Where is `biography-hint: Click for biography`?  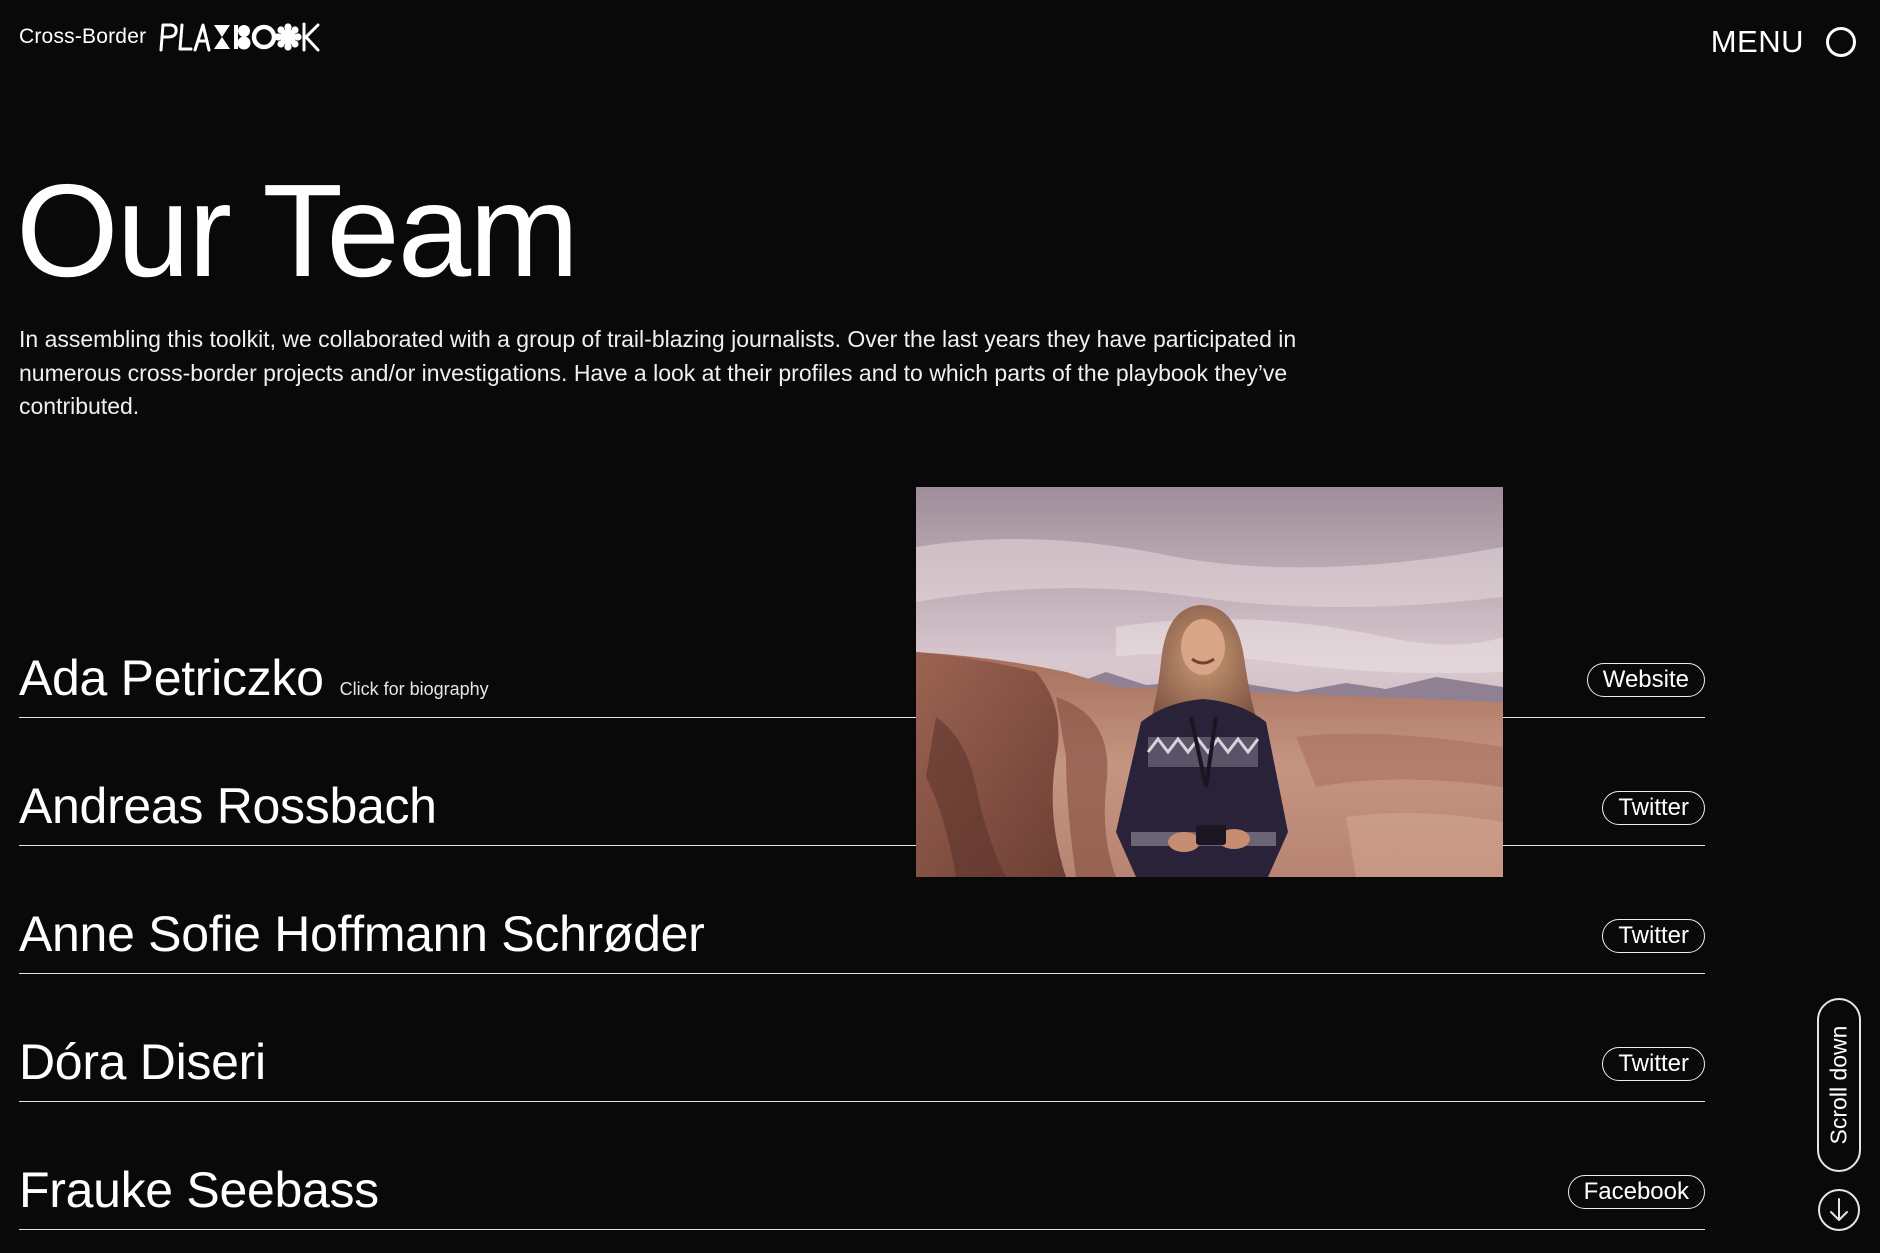
biography-hint: Click for biography is located at coordinates (414, 689).